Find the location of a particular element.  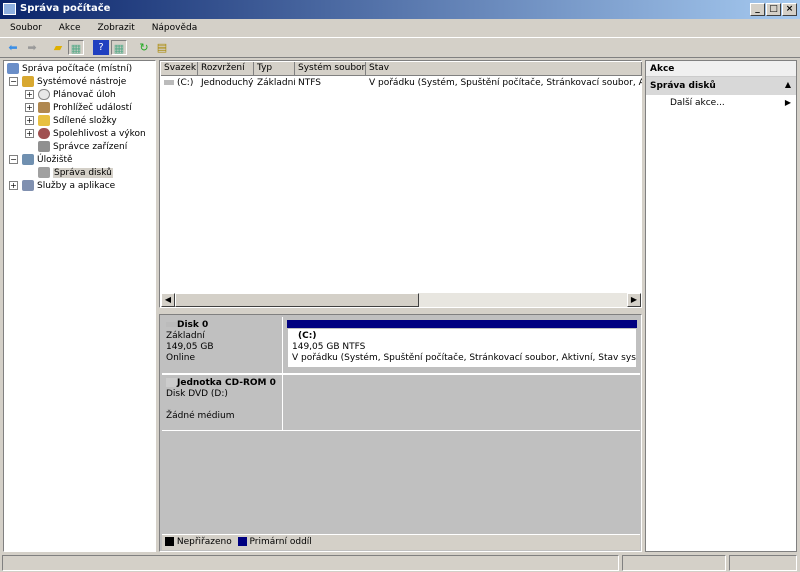

back-icon: ⬅ is located at coordinates (13, 47).